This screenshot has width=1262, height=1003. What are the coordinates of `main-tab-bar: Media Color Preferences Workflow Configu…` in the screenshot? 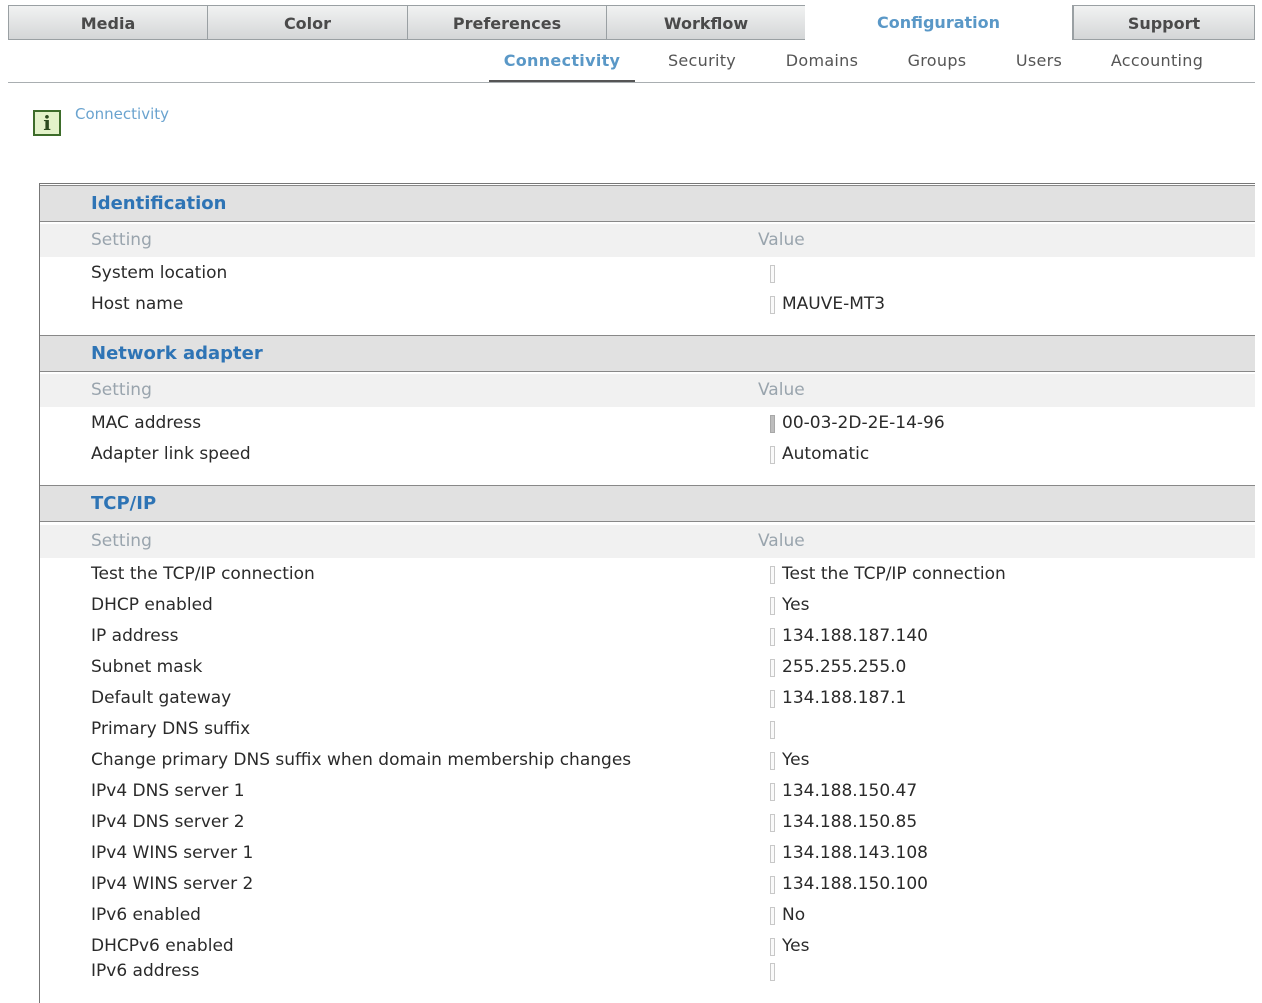 It's located at (631, 23).